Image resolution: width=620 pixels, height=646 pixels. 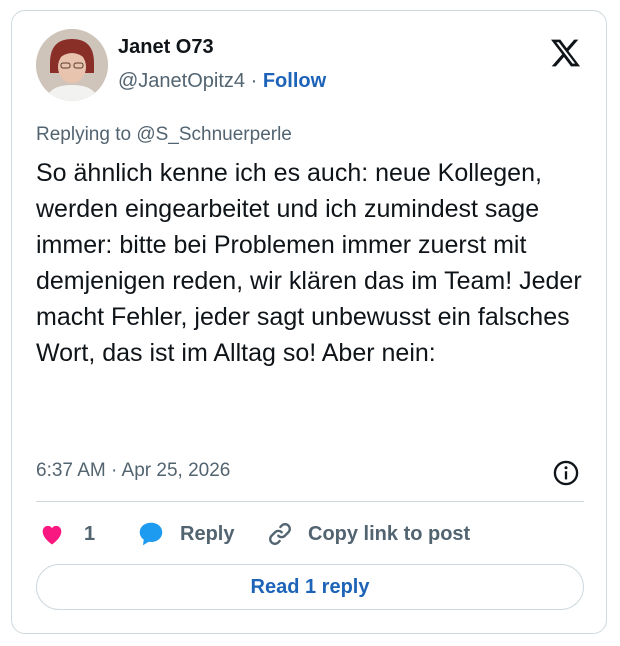 I want to click on info-icon, so click(x=566, y=473).